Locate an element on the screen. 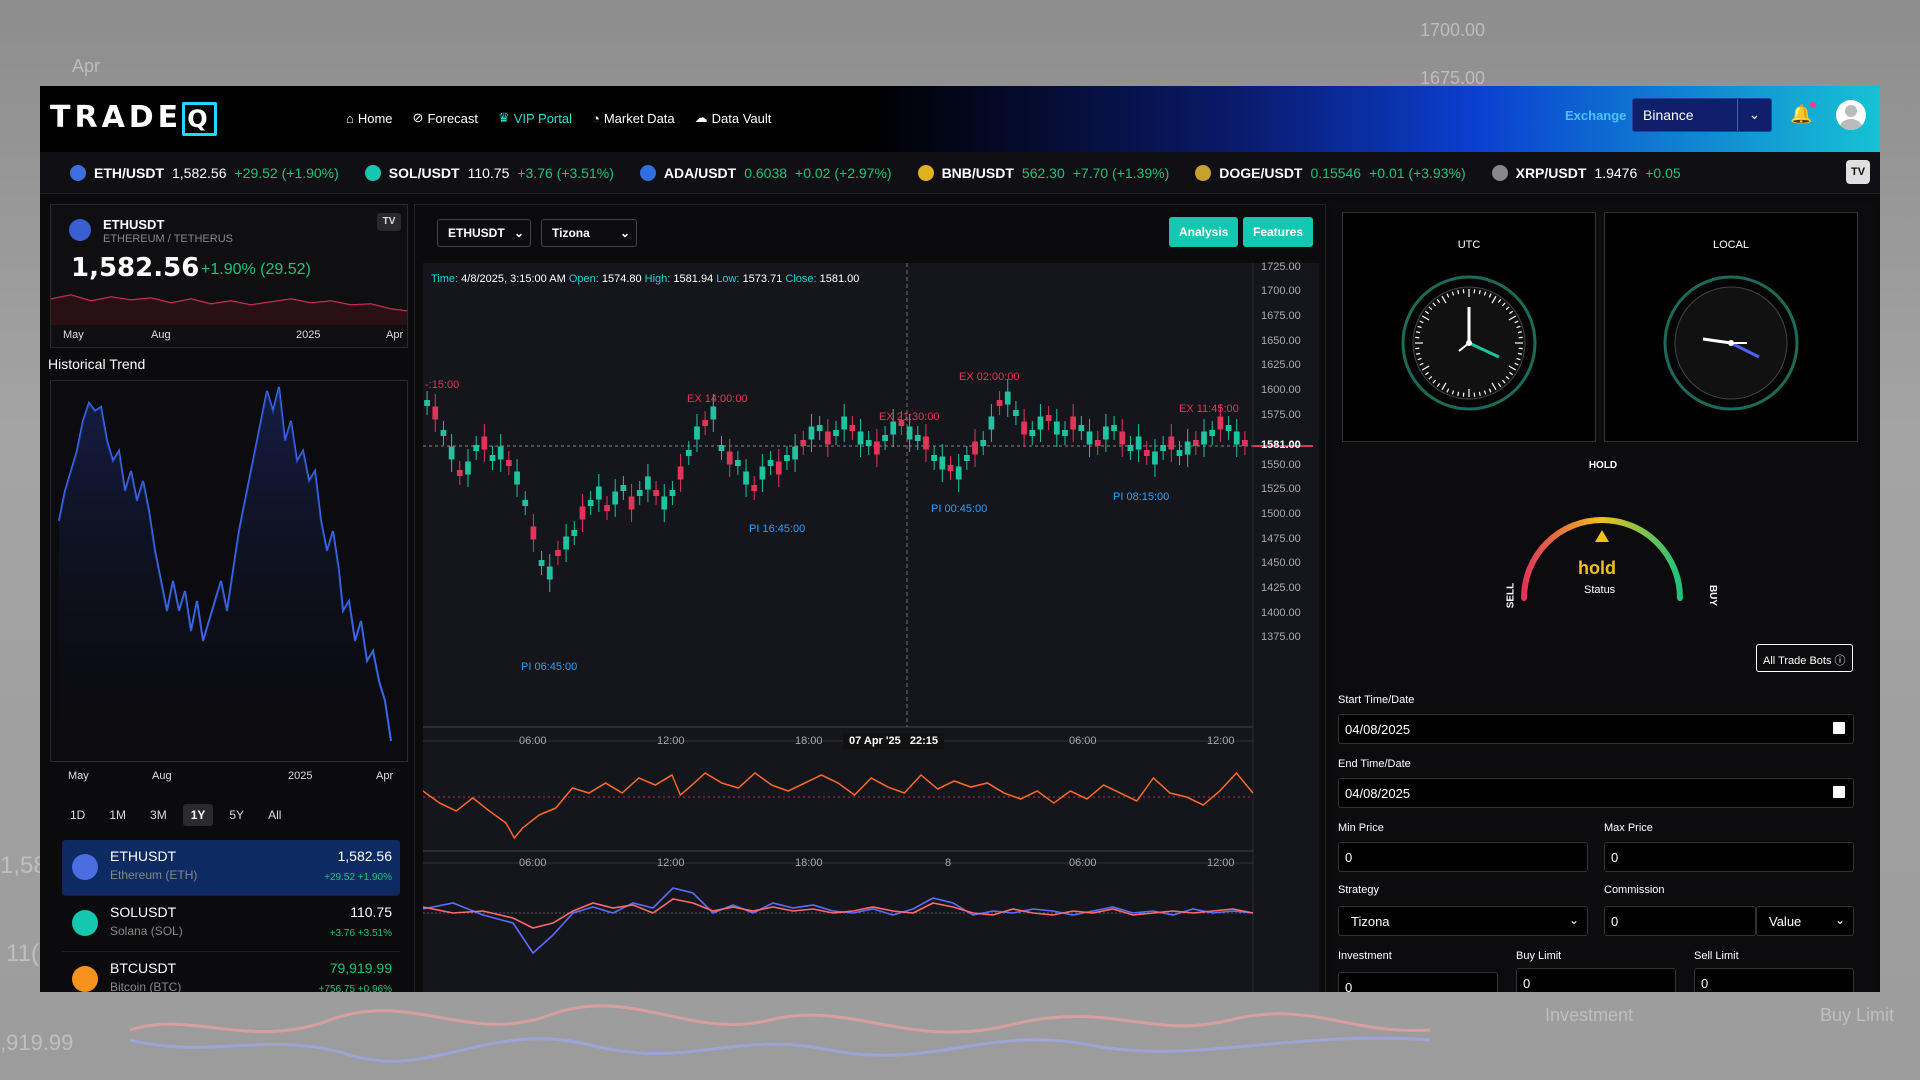 The image size is (1920, 1080). utc-label: UTC is located at coordinates (1469, 245).